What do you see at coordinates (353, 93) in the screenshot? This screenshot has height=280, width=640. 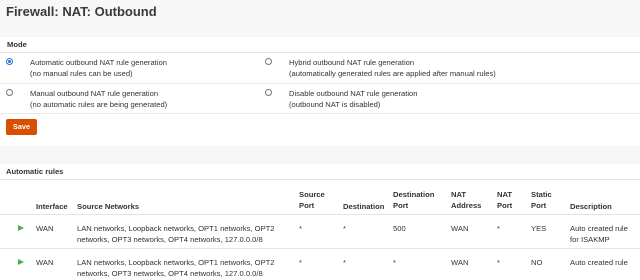 I see `option-title: Disable outbound NAT rule generation` at bounding box center [353, 93].